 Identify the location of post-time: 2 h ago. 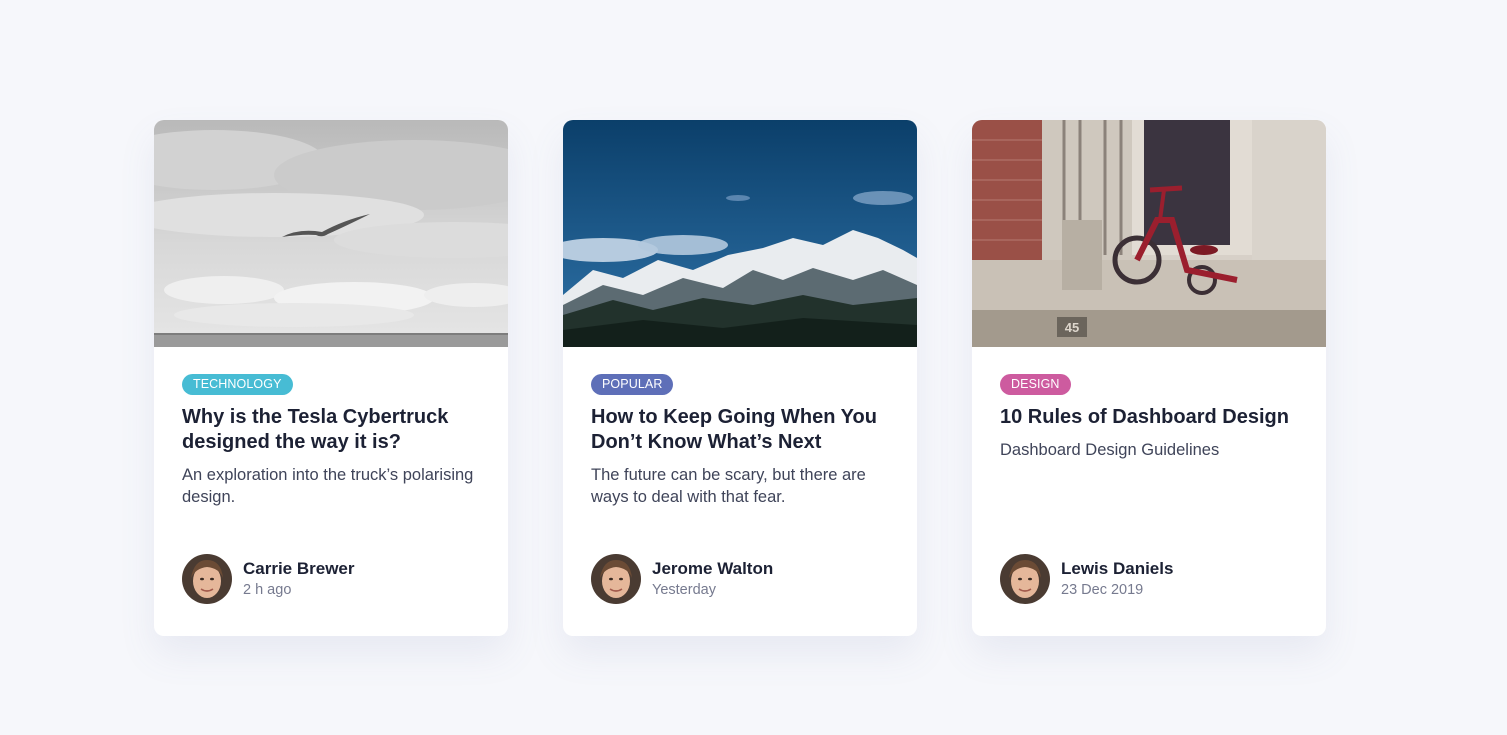
(267, 590).